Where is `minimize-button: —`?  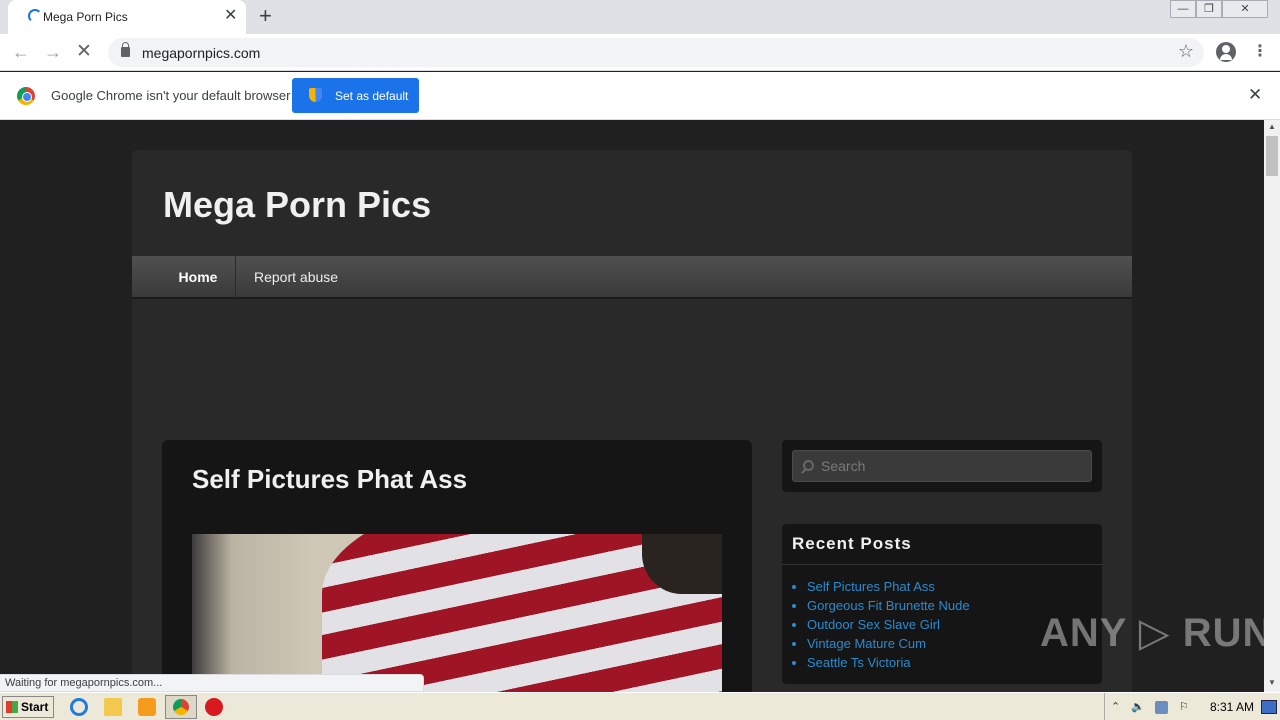
minimize-button: — is located at coordinates (1183, 9).